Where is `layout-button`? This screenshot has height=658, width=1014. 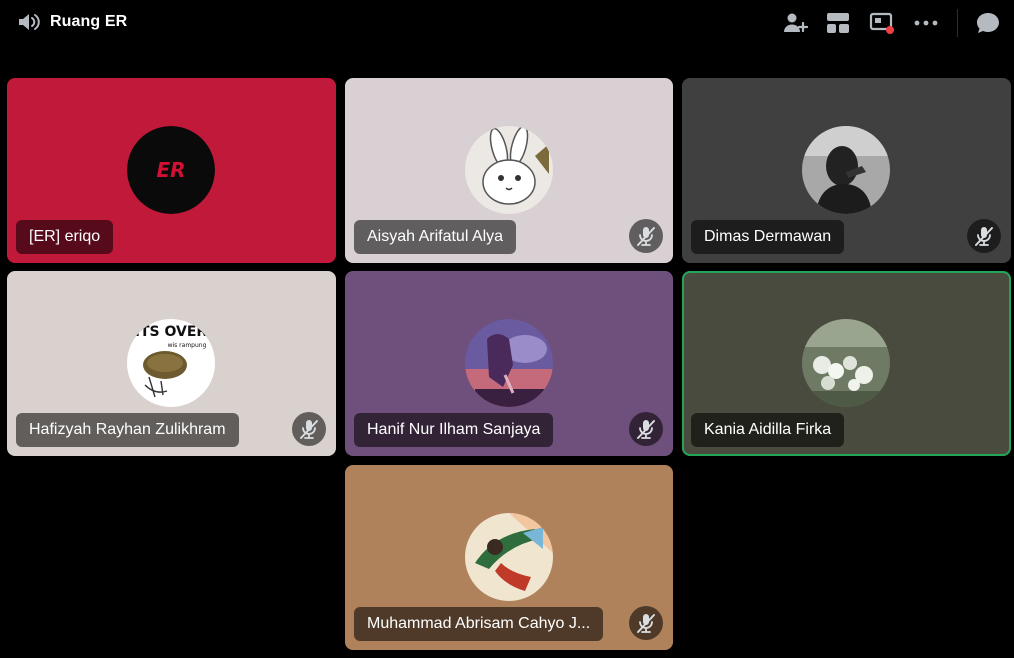
layout-button is located at coordinates (838, 23).